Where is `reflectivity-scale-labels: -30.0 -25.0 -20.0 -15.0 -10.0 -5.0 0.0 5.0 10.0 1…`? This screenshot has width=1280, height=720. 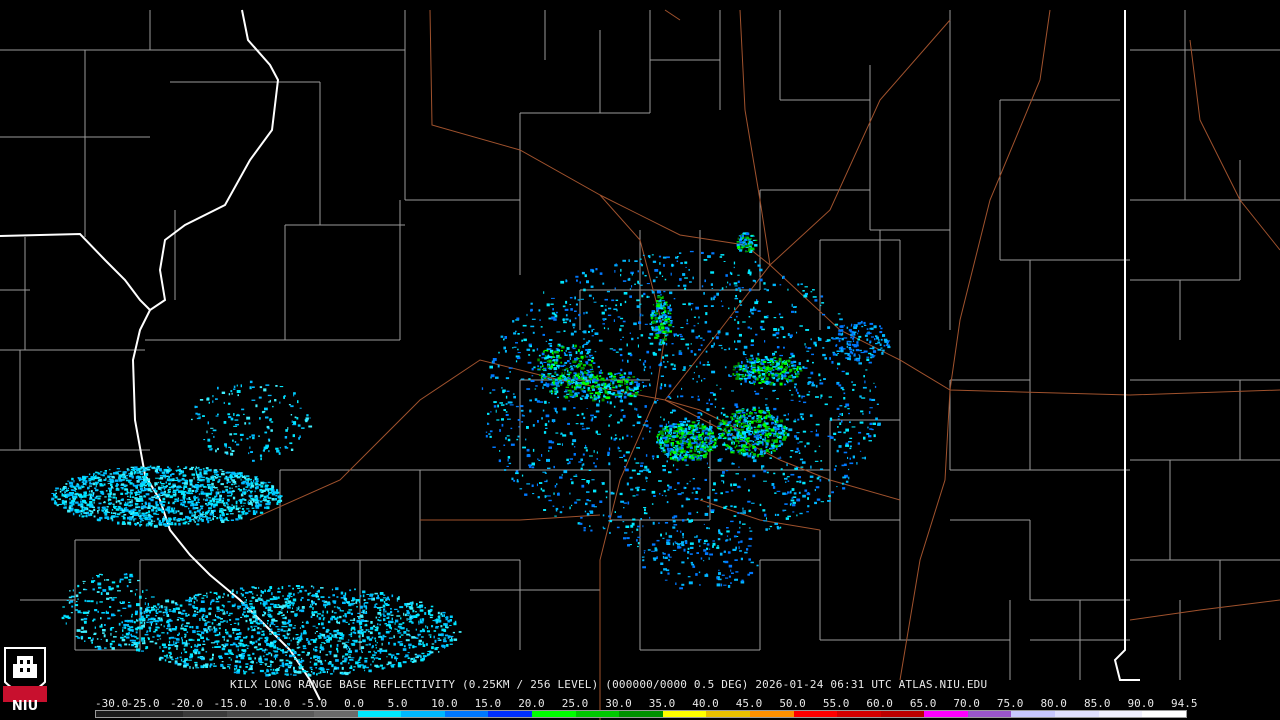
reflectivity-scale-labels: -30.0 -25.0 -20.0 -15.0 -10.0 -5.0 0.0 5.0 10.0 1… is located at coordinates (646, 703).